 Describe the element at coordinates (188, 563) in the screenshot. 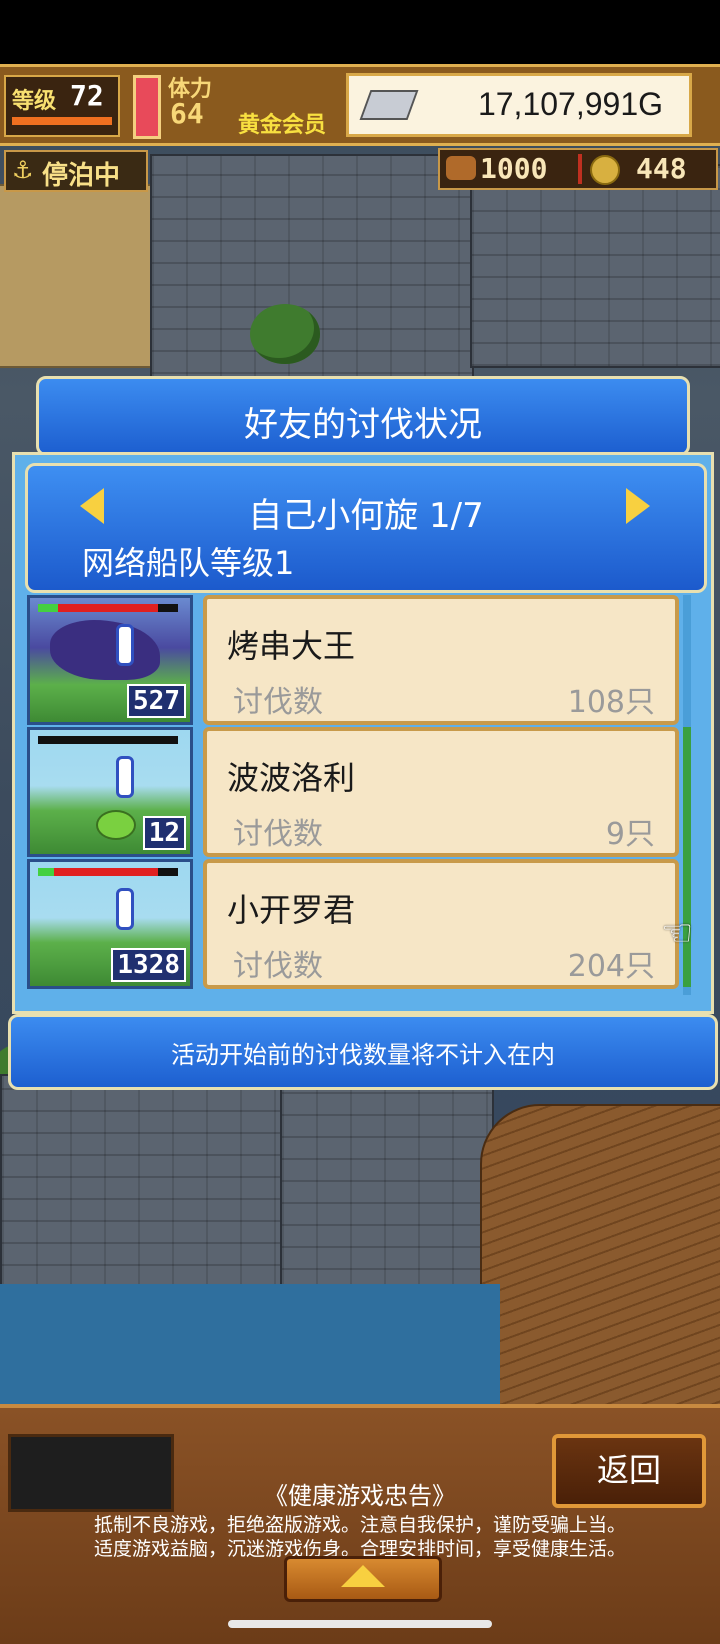

I see `fleet-level: 网络船队等级1` at that location.